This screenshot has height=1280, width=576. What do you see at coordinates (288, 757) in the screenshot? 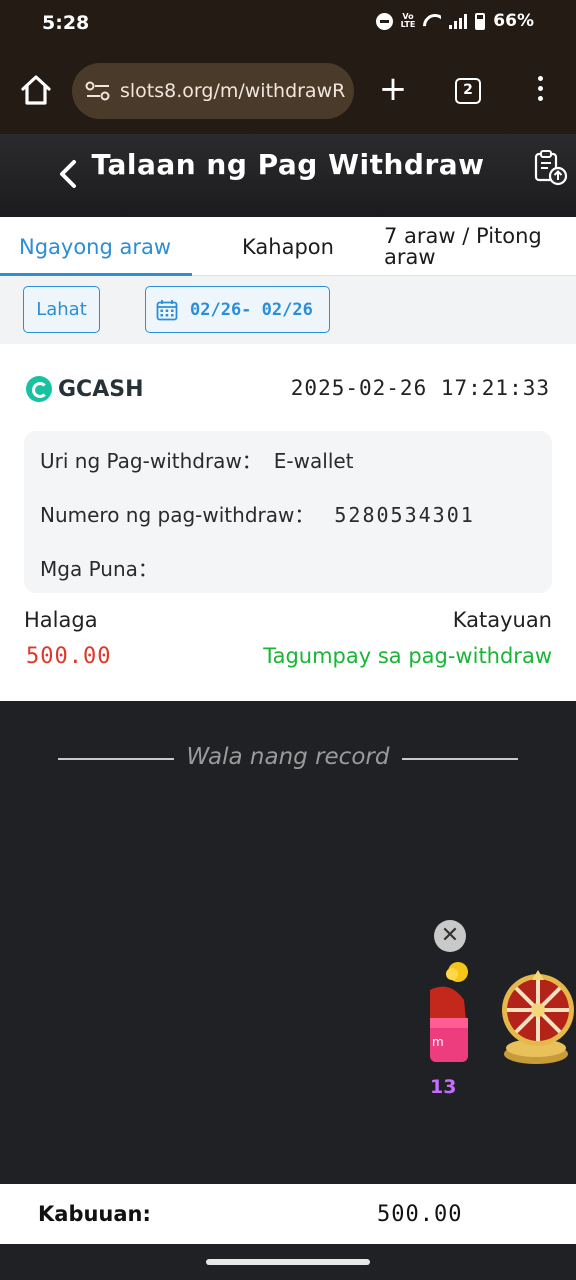
I see `no-more-records-text: Wala nang record` at bounding box center [288, 757].